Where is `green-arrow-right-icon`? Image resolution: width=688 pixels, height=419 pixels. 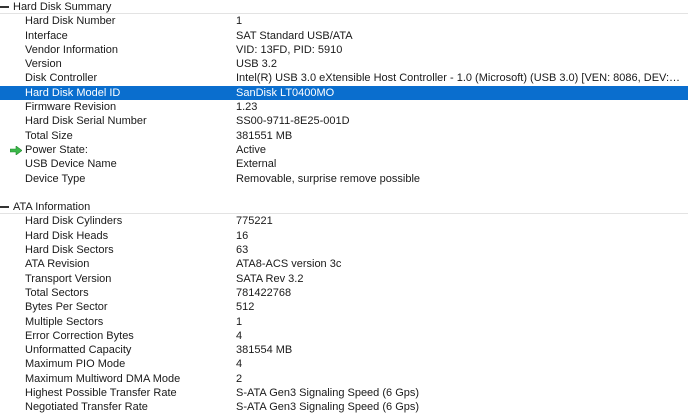
green-arrow-right-icon is located at coordinates (16, 150).